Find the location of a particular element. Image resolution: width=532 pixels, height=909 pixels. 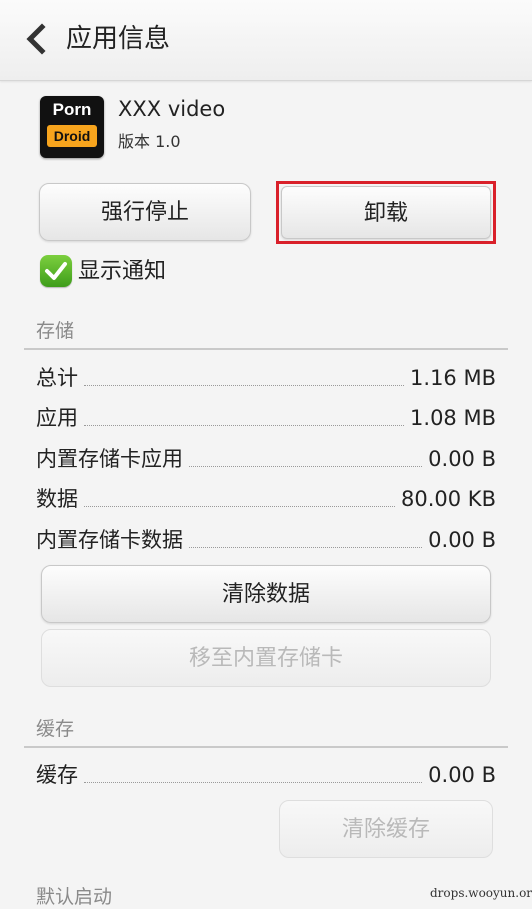

clear-cache-button: 清除缓存 is located at coordinates (386, 829).